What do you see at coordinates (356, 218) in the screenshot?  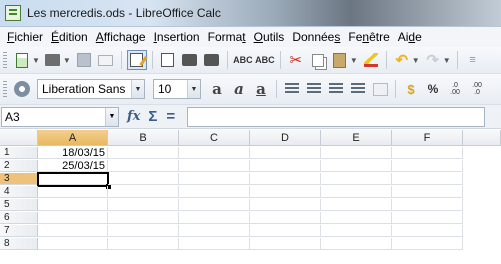 I see `cell-e6` at bounding box center [356, 218].